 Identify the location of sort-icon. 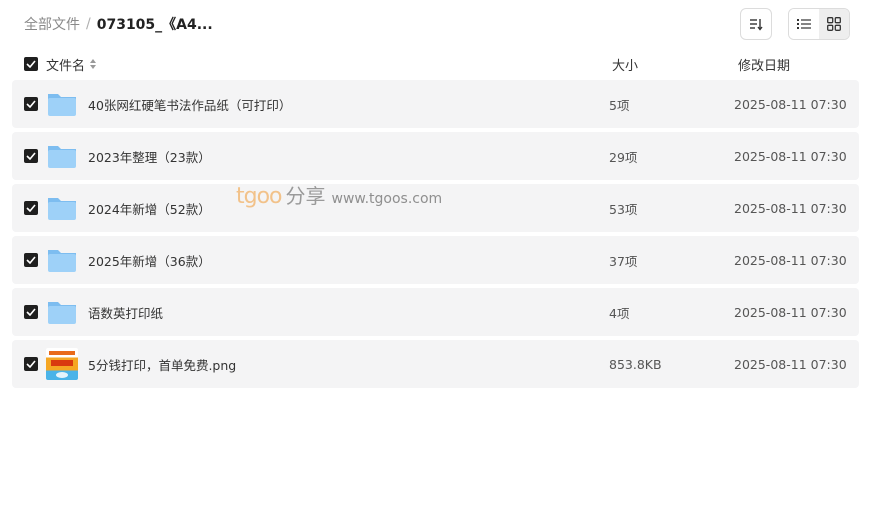
(756, 25).